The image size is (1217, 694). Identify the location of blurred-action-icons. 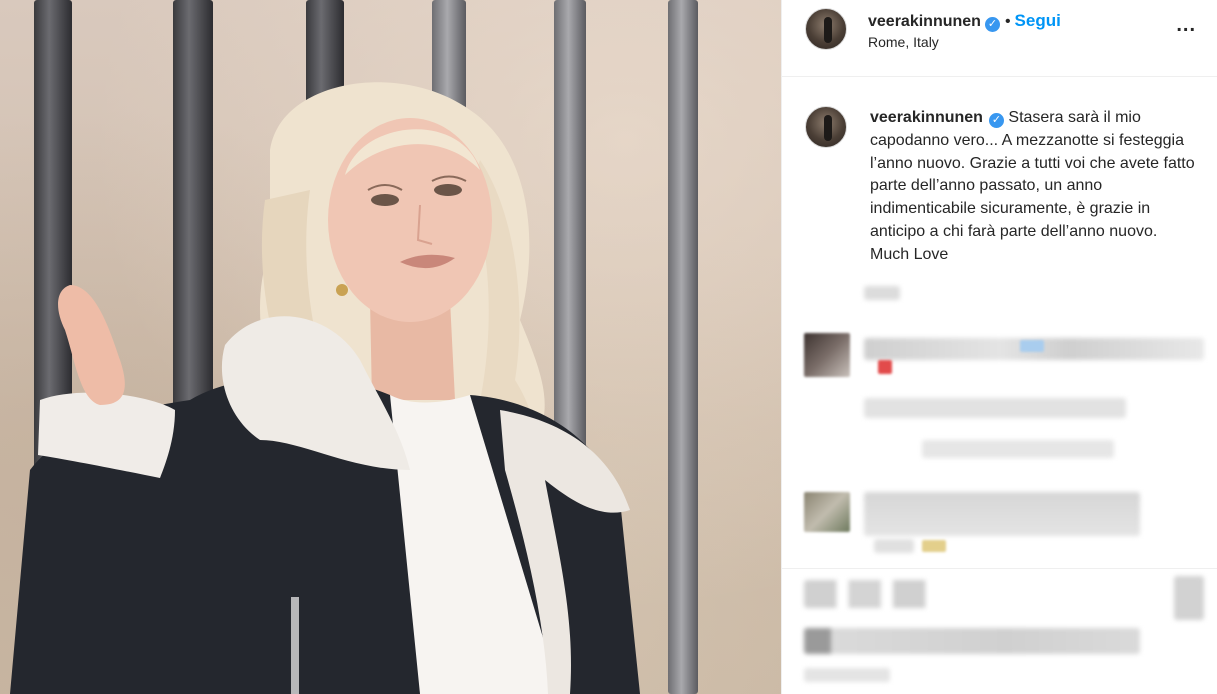
(878, 594).